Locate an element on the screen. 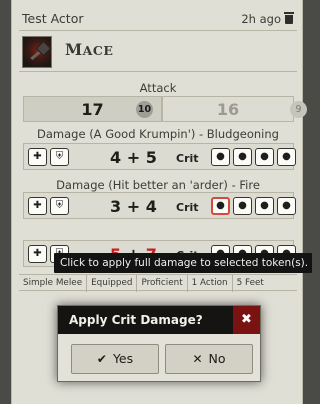  dialog-title: Apply Crit Damage? is located at coordinates (136, 320).